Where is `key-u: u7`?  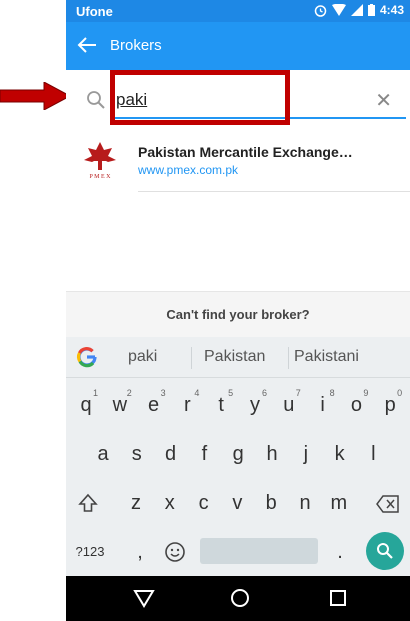
key-u: u7 is located at coordinates (289, 405).